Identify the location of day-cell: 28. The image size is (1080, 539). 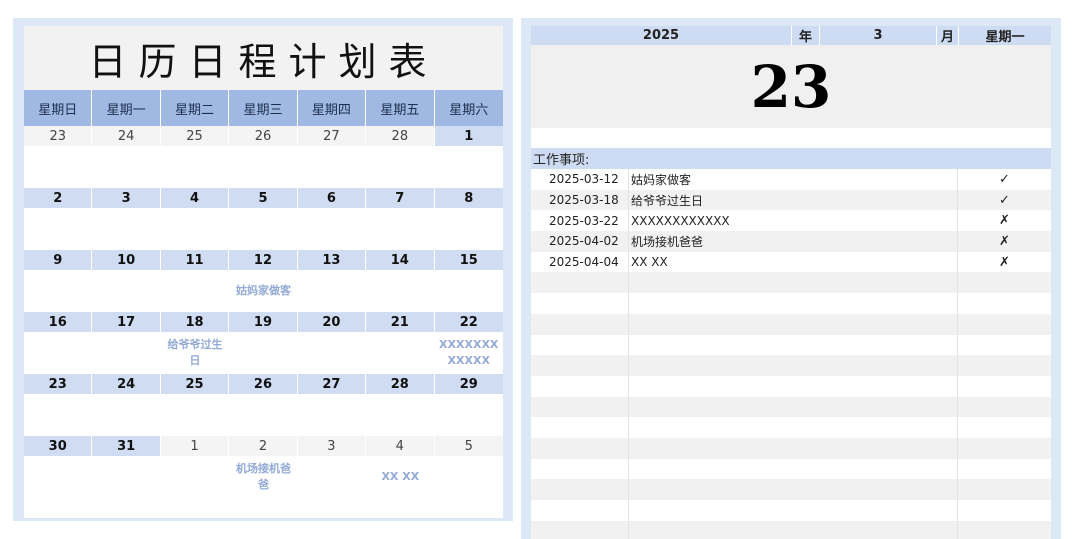
(400, 384).